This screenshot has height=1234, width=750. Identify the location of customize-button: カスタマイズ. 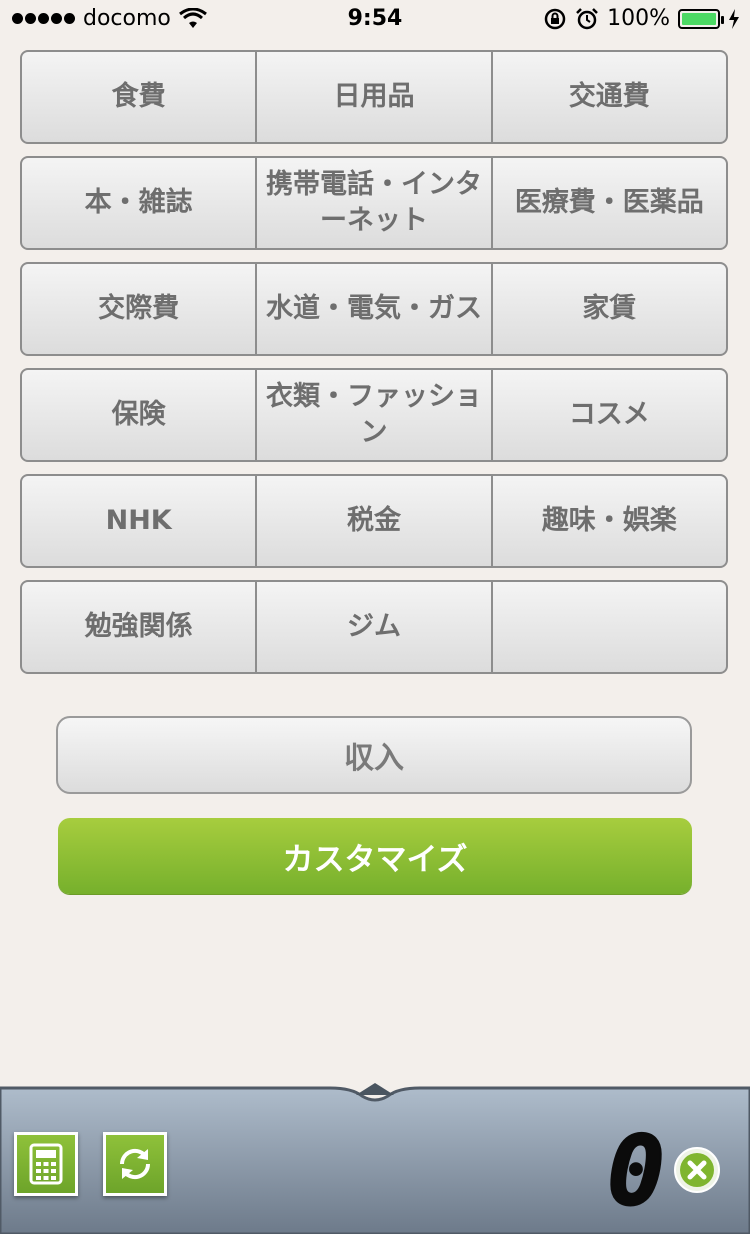
(375, 856).